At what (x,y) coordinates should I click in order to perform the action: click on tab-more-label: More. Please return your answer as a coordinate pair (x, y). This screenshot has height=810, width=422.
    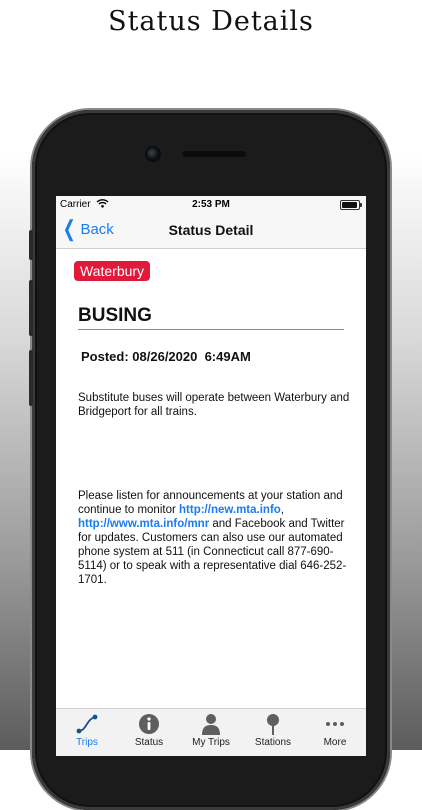
    Looking at the image, I should click on (335, 742).